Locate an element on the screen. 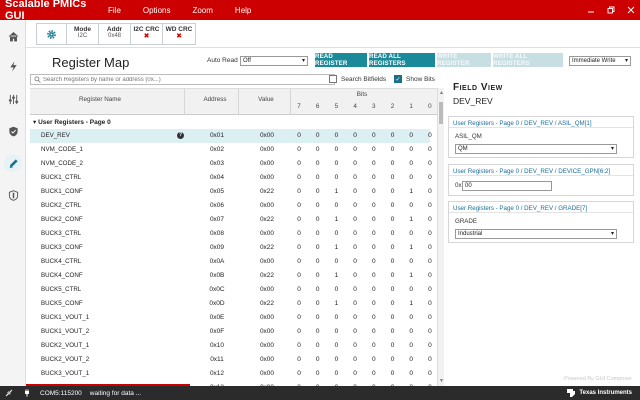 Image resolution: width=640 pixels, height=400 pixels. menu-zoom: Zoom is located at coordinates (202, 10).